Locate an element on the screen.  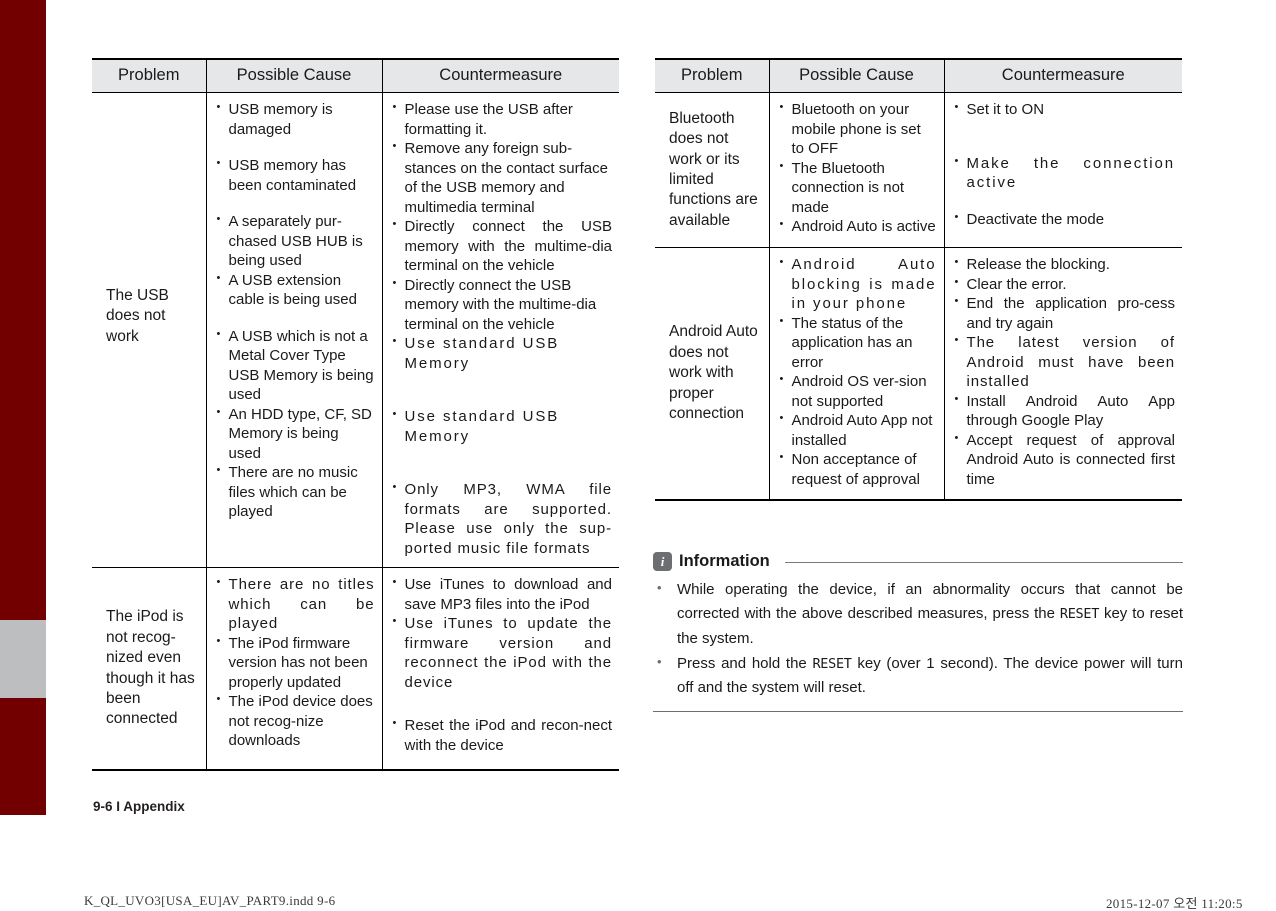
information-bottom-divider is located at coordinates (918, 712).